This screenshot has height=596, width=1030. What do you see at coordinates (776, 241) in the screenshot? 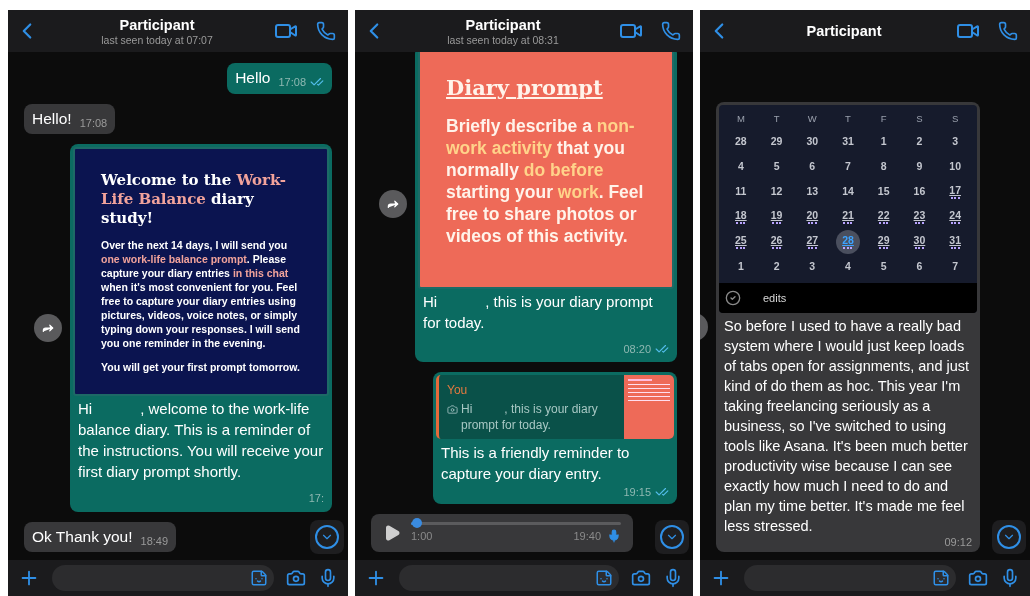
I see `calendar-day: 26` at bounding box center [776, 241].